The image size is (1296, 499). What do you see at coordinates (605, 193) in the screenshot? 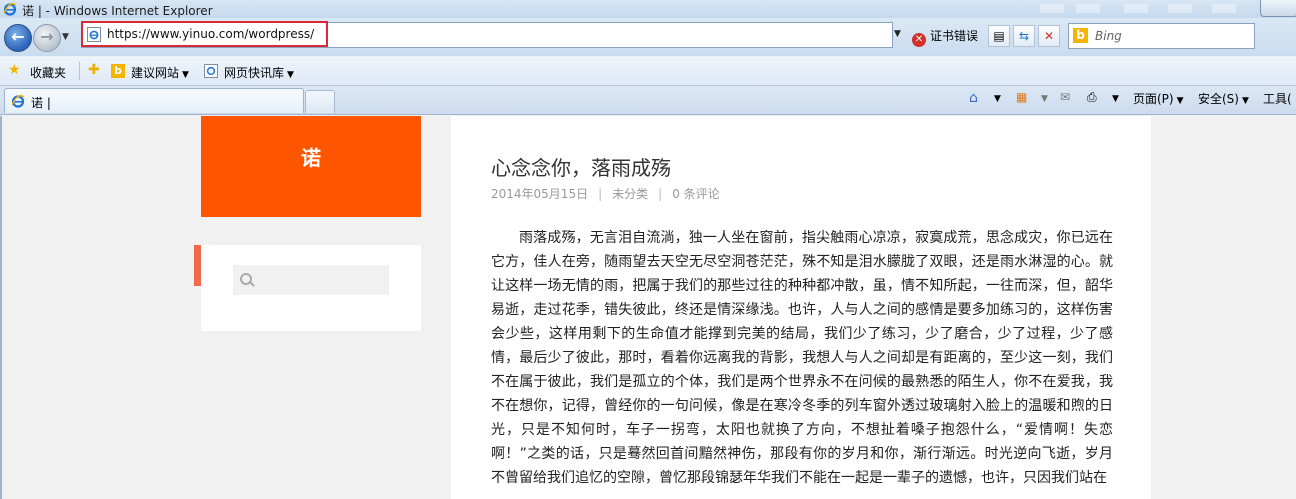
I see `post-meta: 2014年05月15日 | 未分类 | 0 条评论` at bounding box center [605, 193].